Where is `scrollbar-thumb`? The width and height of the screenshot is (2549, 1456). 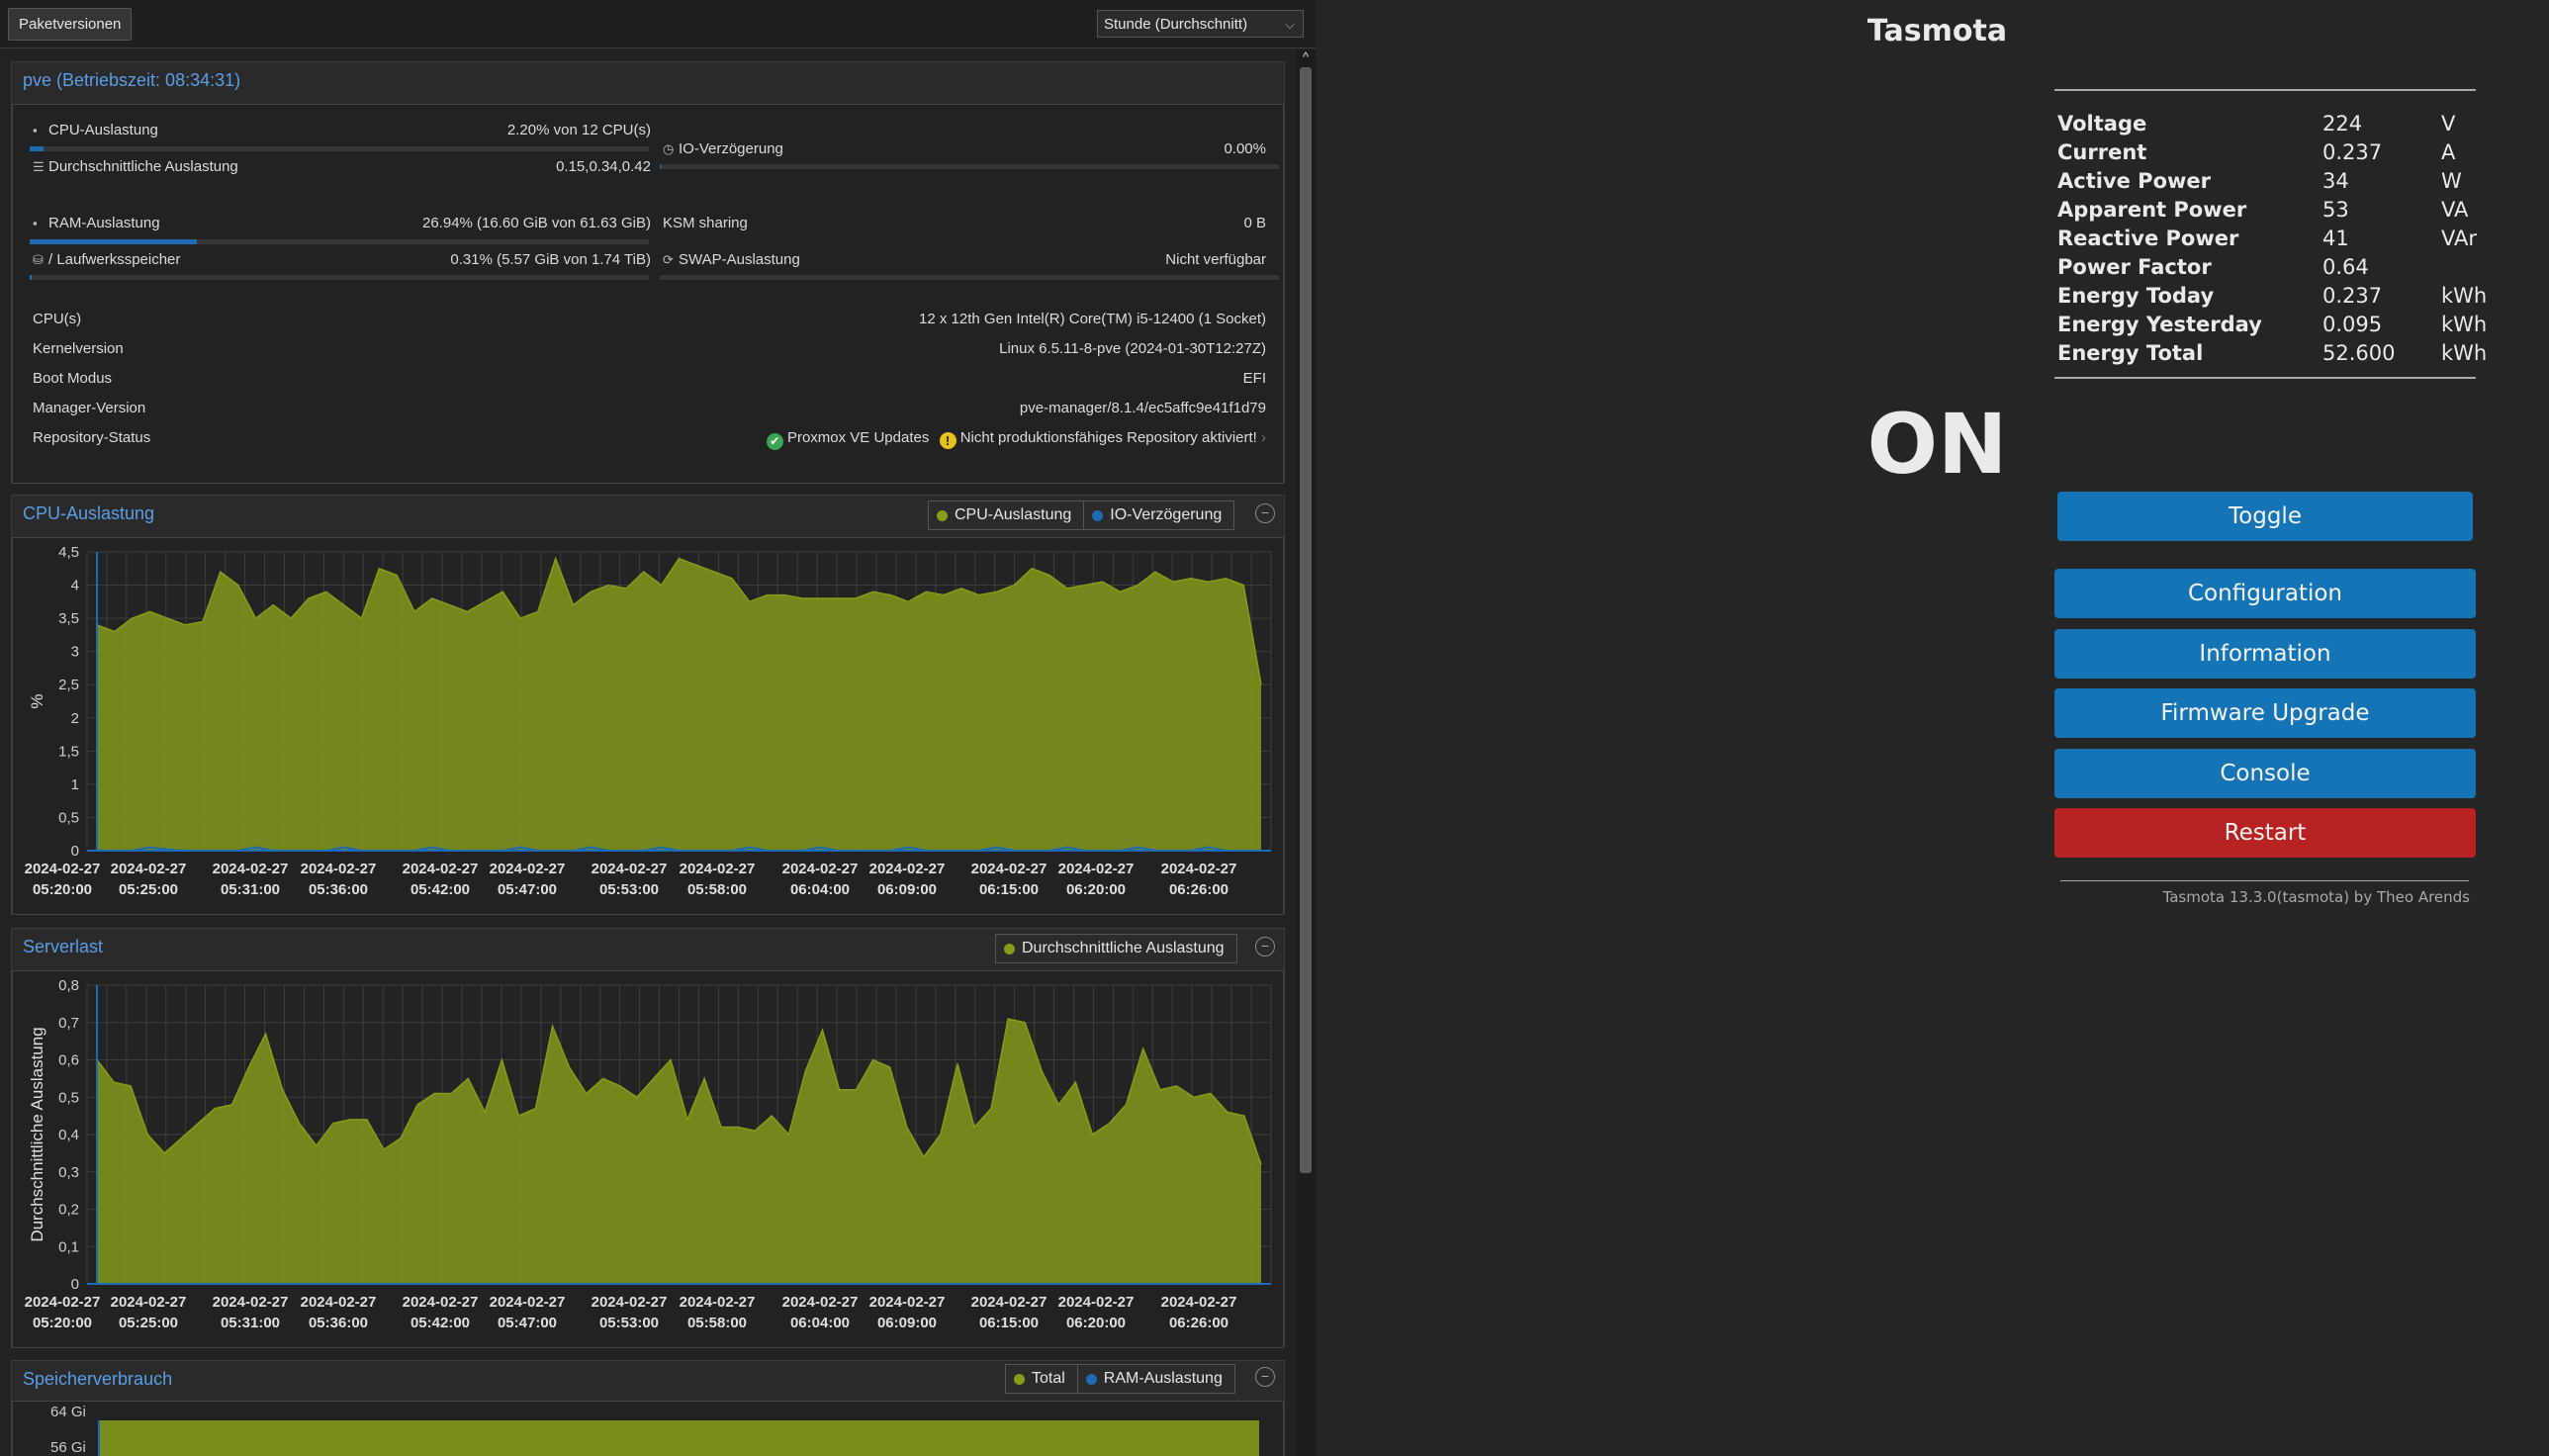 scrollbar-thumb is located at coordinates (1306, 620).